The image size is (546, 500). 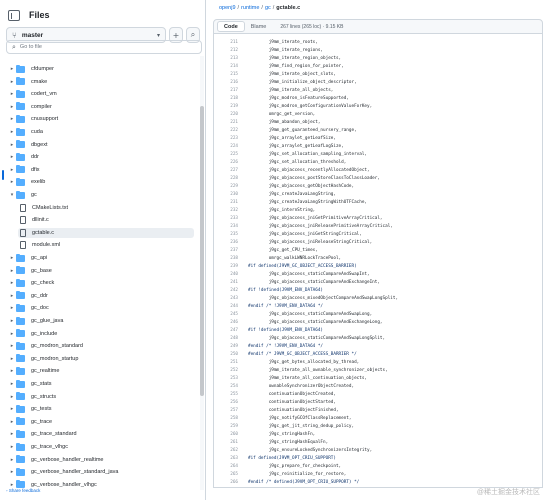 I want to click on line-number: 211, so click(x=228, y=42).